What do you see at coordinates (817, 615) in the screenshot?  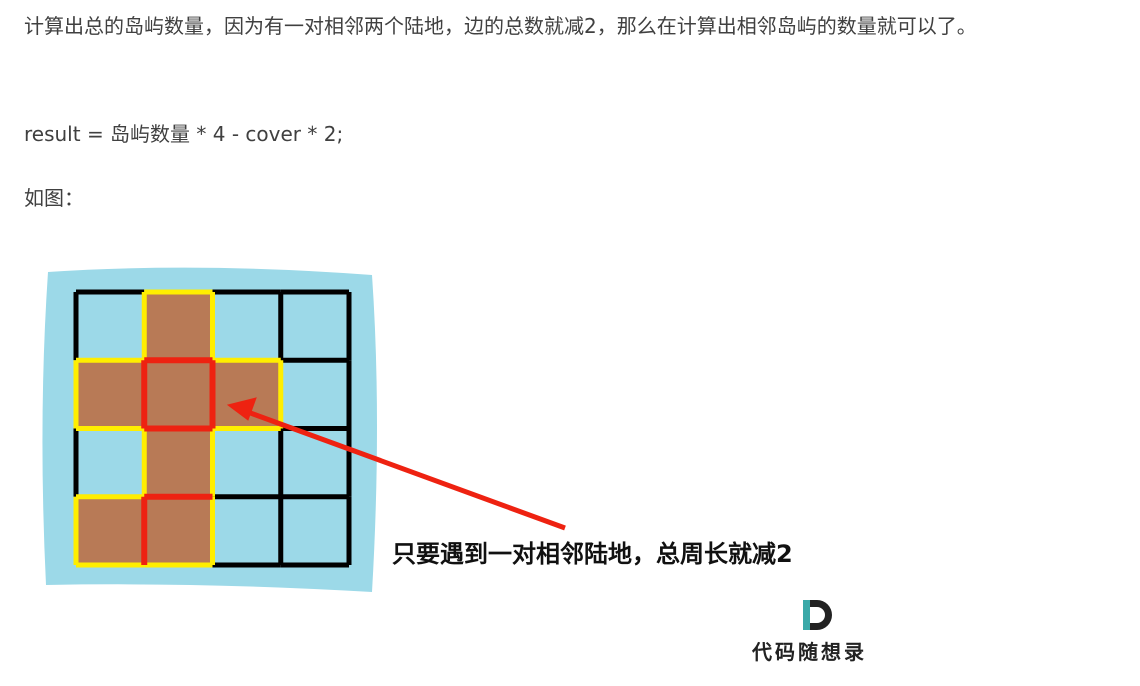 I see `logo-icon` at bounding box center [817, 615].